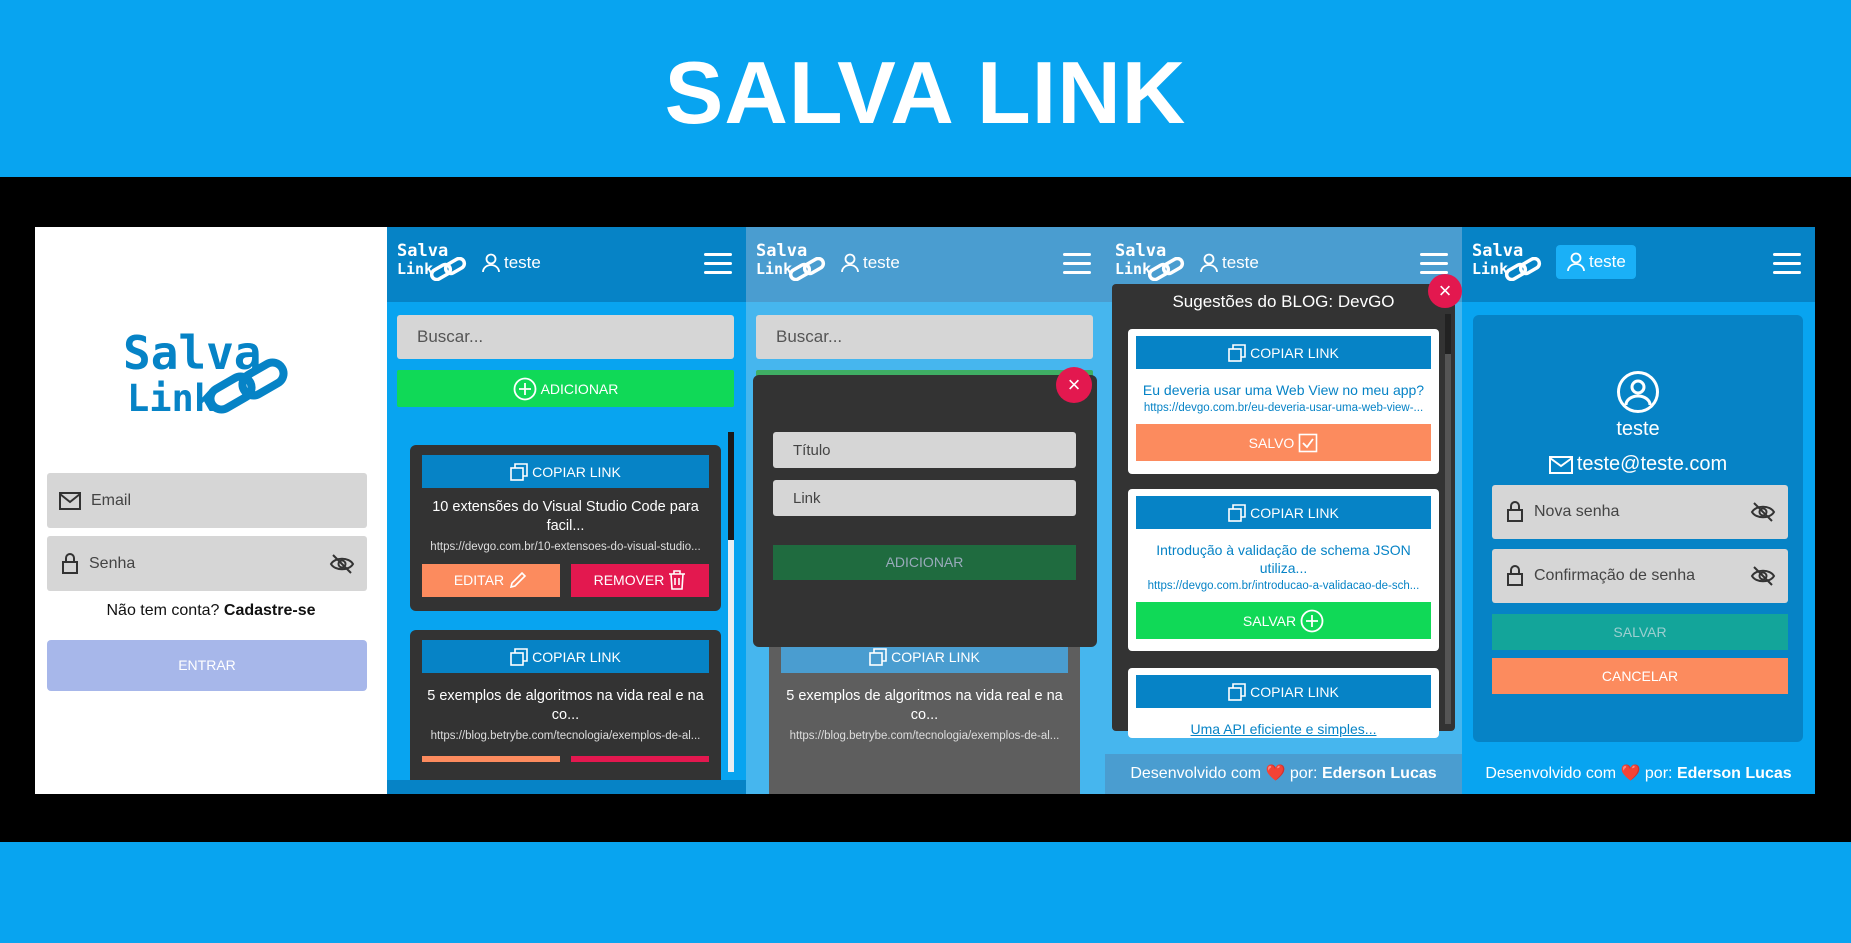 Image resolution: width=1851 pixels, height=943 pixels. Describe the element at coordinates (270, 610) in the screenshot. I see `signup-link: Cadastre-se` at that location.